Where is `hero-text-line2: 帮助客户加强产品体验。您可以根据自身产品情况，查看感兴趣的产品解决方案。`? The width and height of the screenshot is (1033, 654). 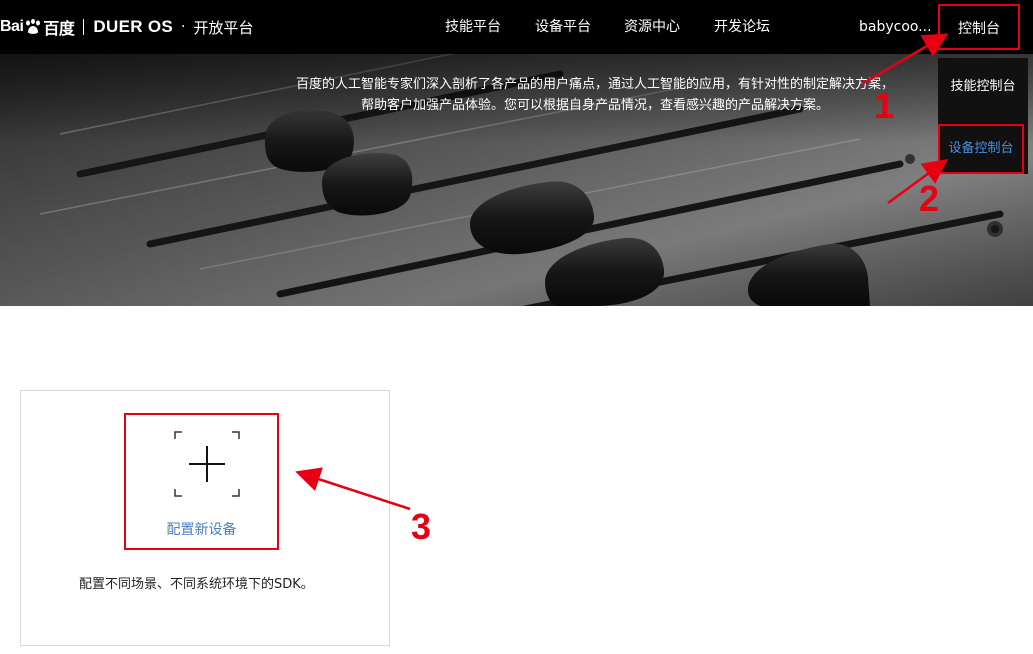
hero-text-line2: 帮助客户加强产品体验。您可以根据自身产品情况，查看感兴趣的产品解决方案。 is located at coordinates (594, 105).